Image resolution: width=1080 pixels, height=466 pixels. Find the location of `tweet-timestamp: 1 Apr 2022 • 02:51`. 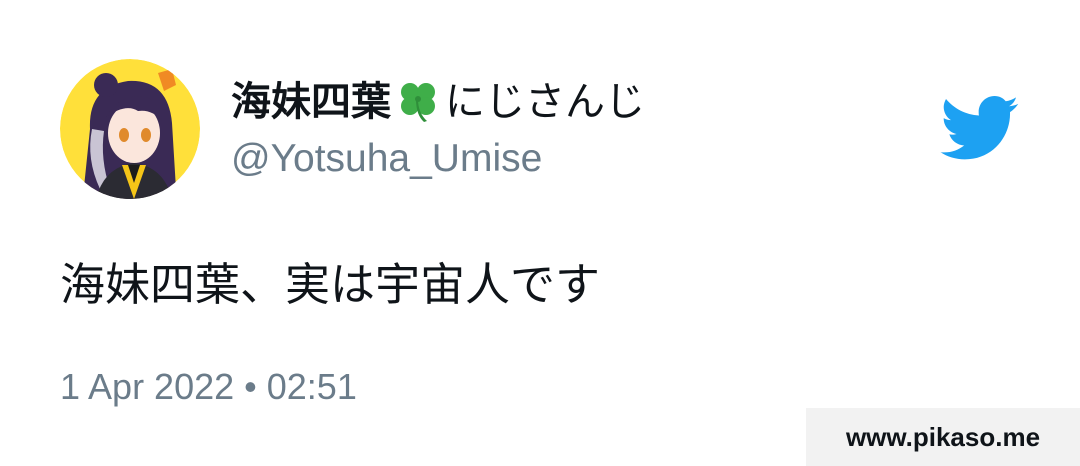

tweet-timestamp: 1 Apr 2022 • 02:51 is located at coordinates (208, 387).